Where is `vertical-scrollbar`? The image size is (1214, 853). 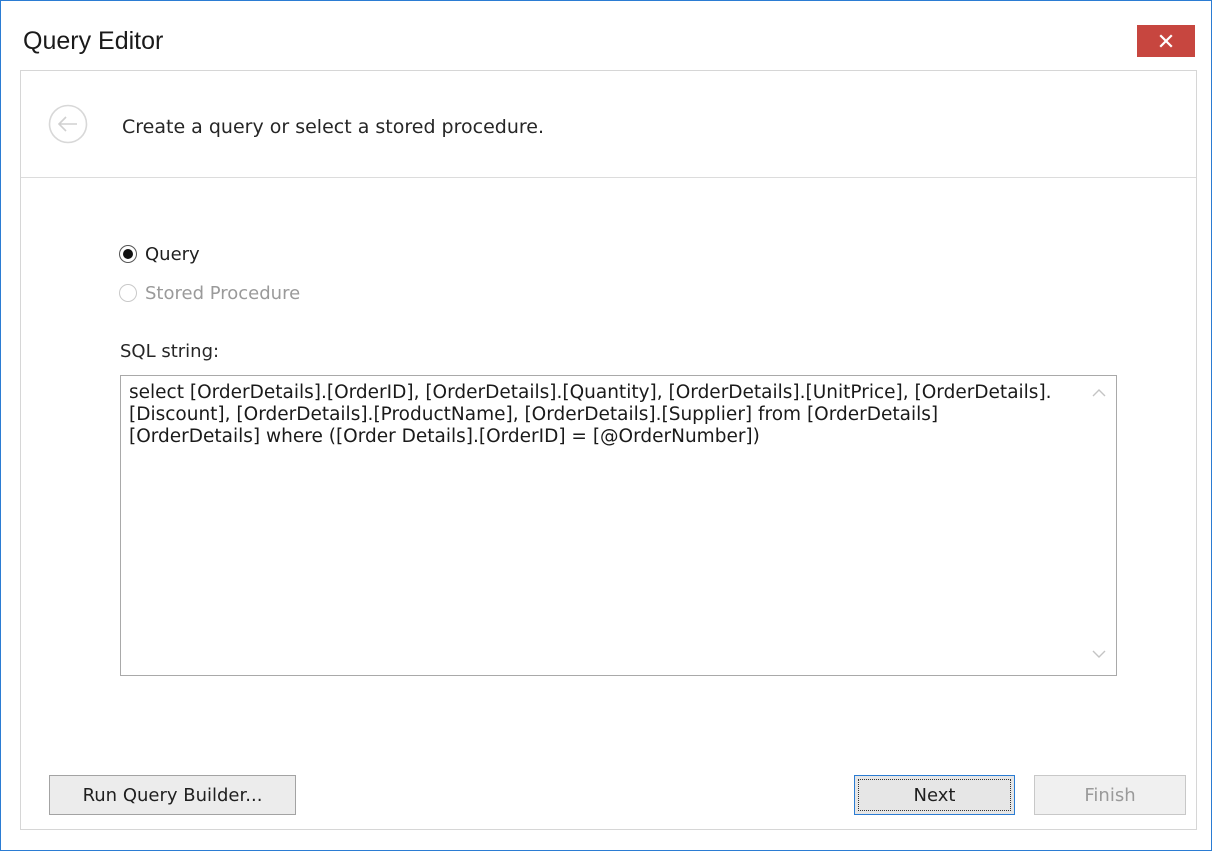
vertical-scrollbar is located at coordinates (1099, 525).